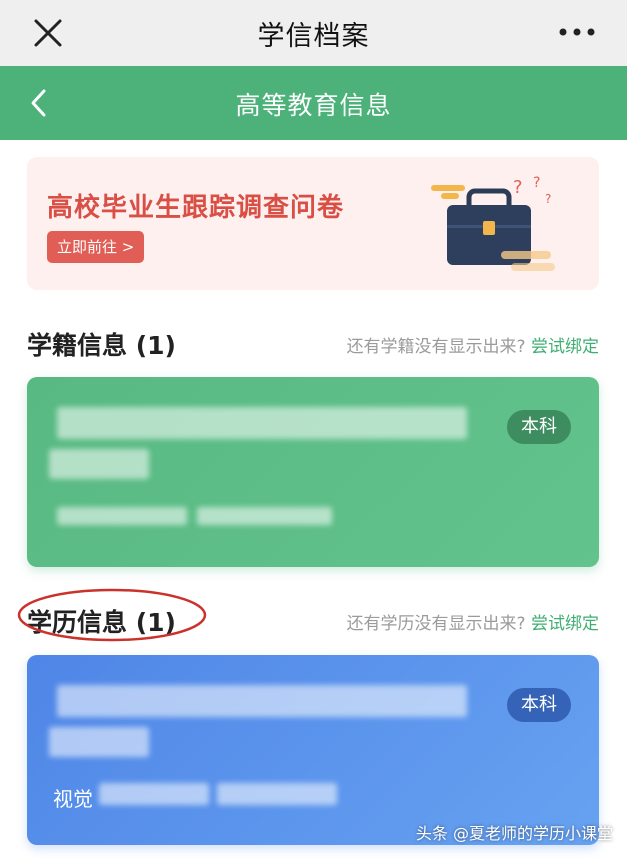  Describe the element at coordinates (313, 105) in the screenshot. I see `page-title: 高等教育信息` at that location.